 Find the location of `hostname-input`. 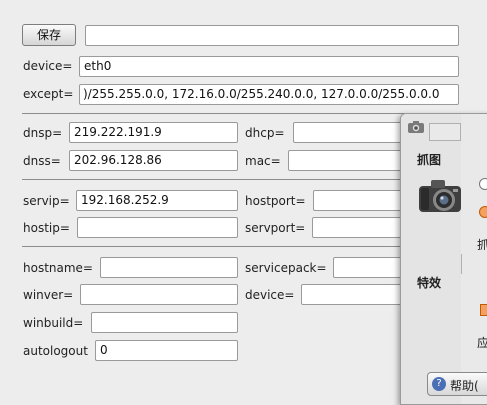

hostname-input is located at coordinates (169, 267).